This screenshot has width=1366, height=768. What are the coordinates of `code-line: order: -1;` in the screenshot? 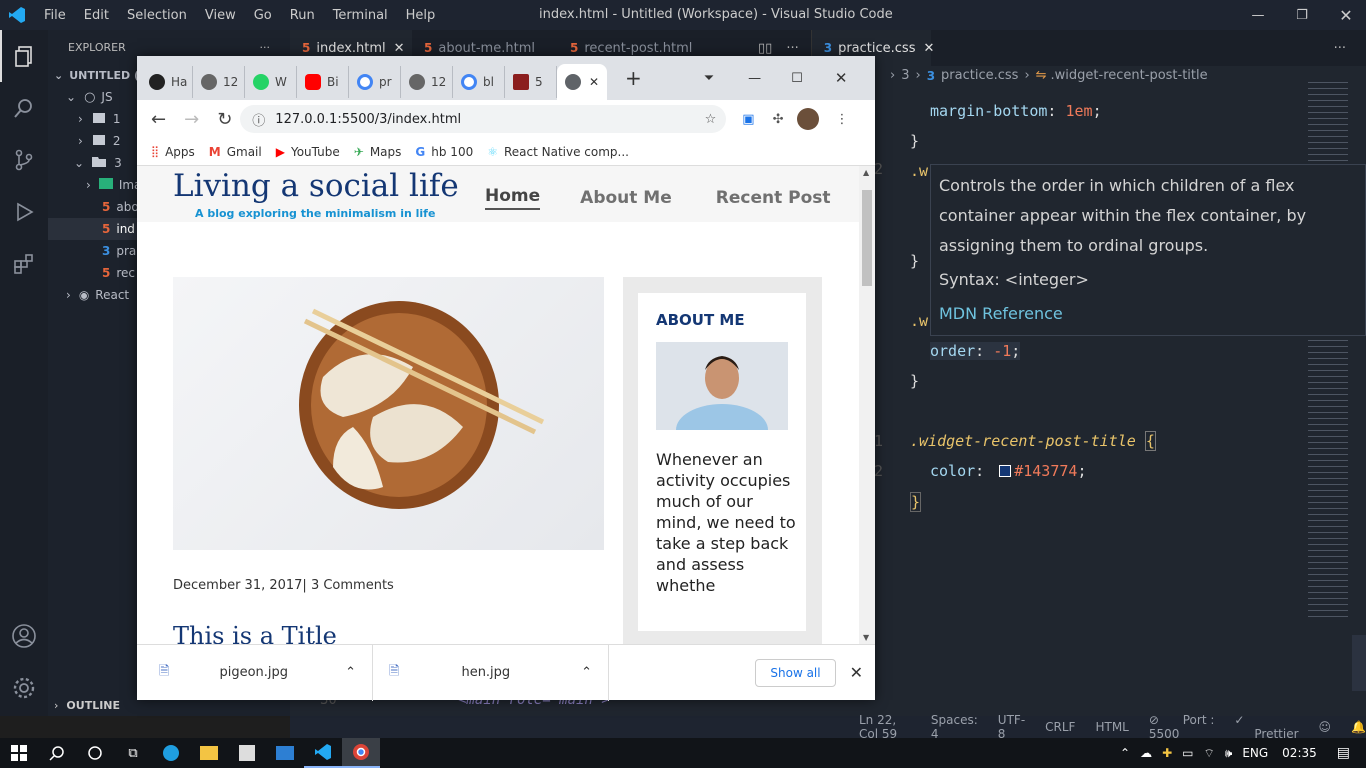 It's located at (975, 351).